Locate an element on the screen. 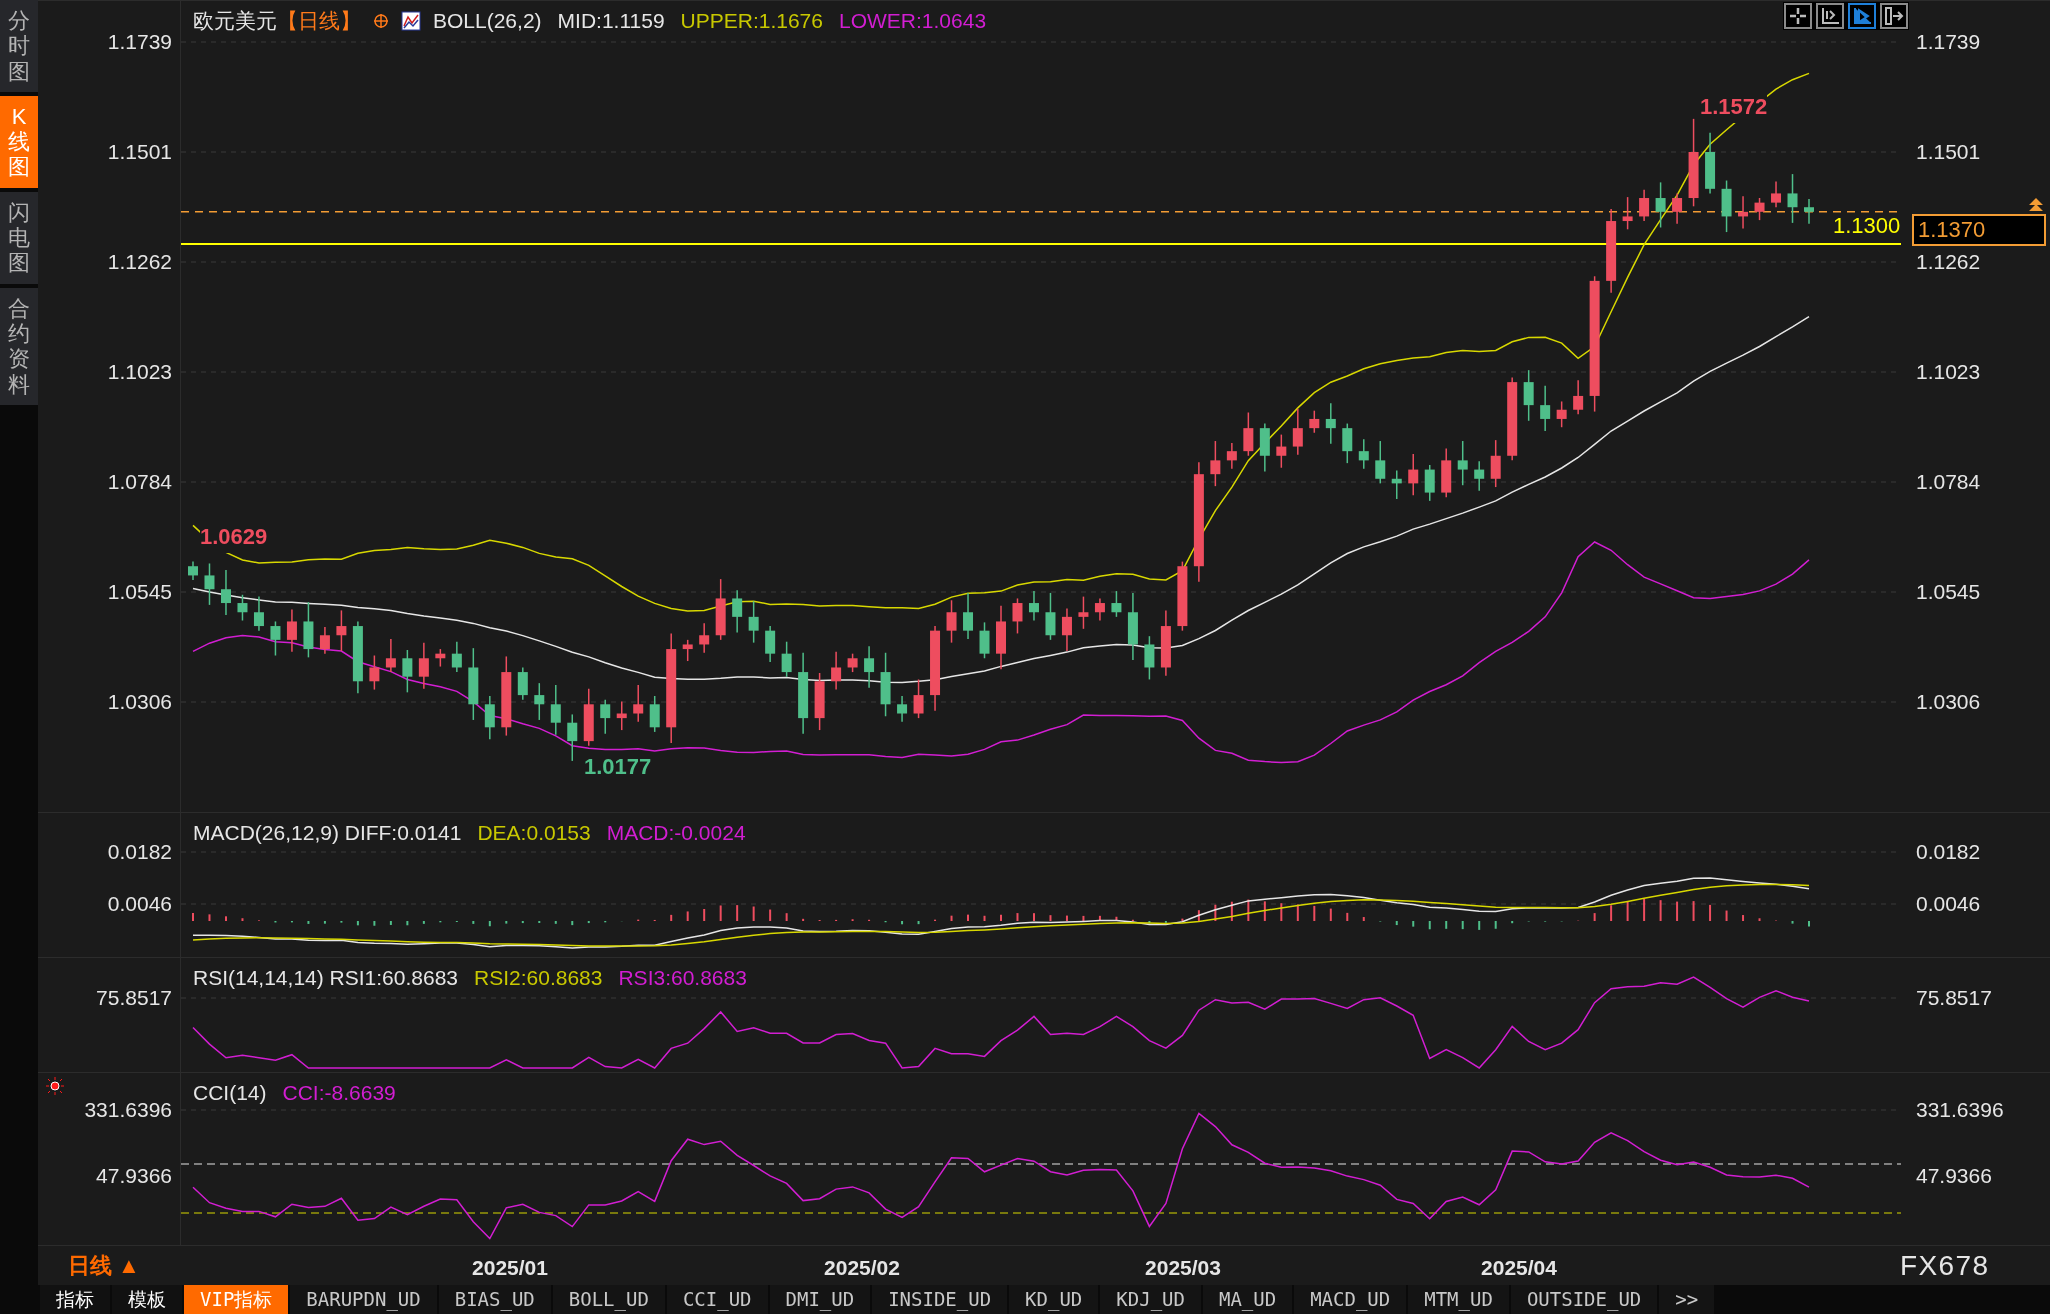 Image resolution: width=2050 pixels, height=1314 pixels. date-label: 2025/02 is located at coordinates (862, 1268).